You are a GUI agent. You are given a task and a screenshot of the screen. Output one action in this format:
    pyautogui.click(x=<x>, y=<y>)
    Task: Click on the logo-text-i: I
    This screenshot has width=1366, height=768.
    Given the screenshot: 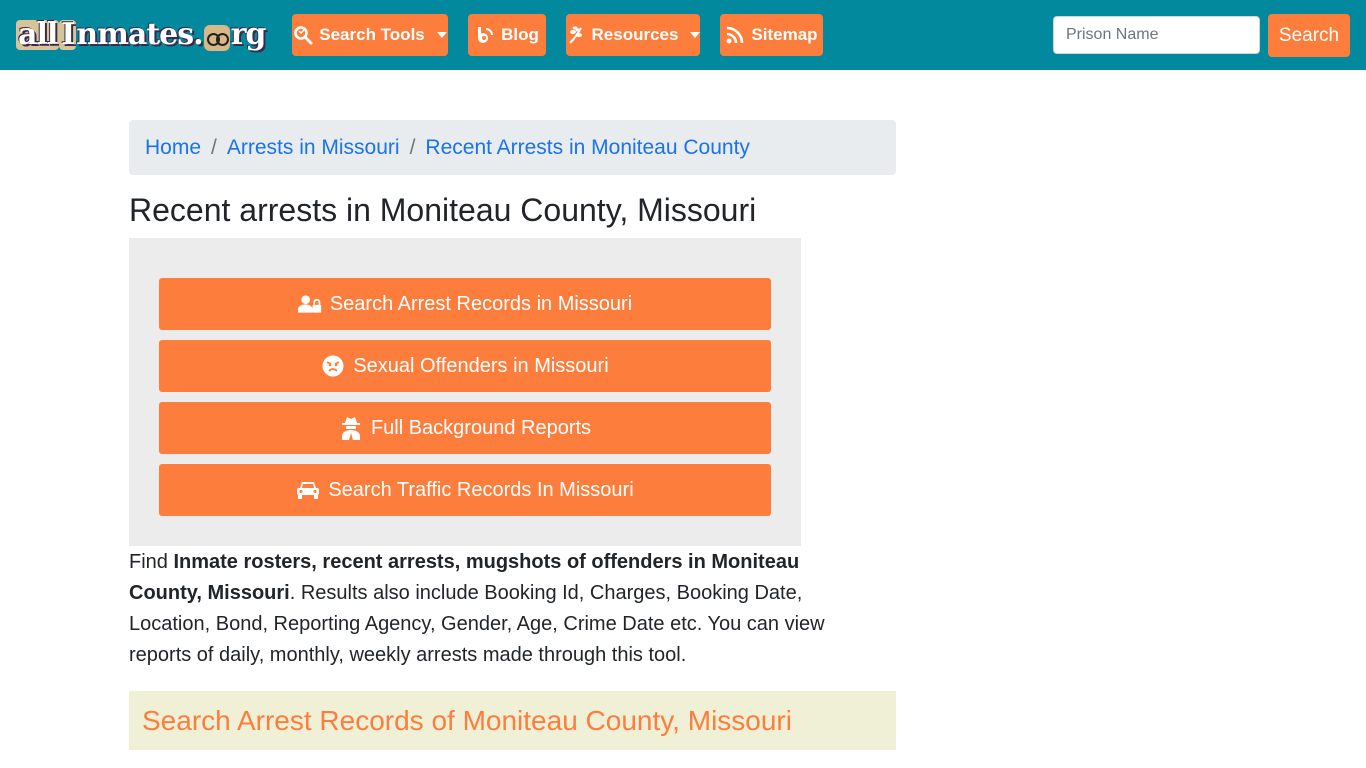 What is the action you would take?
    pyautogui.click(x=68, y=34)
    